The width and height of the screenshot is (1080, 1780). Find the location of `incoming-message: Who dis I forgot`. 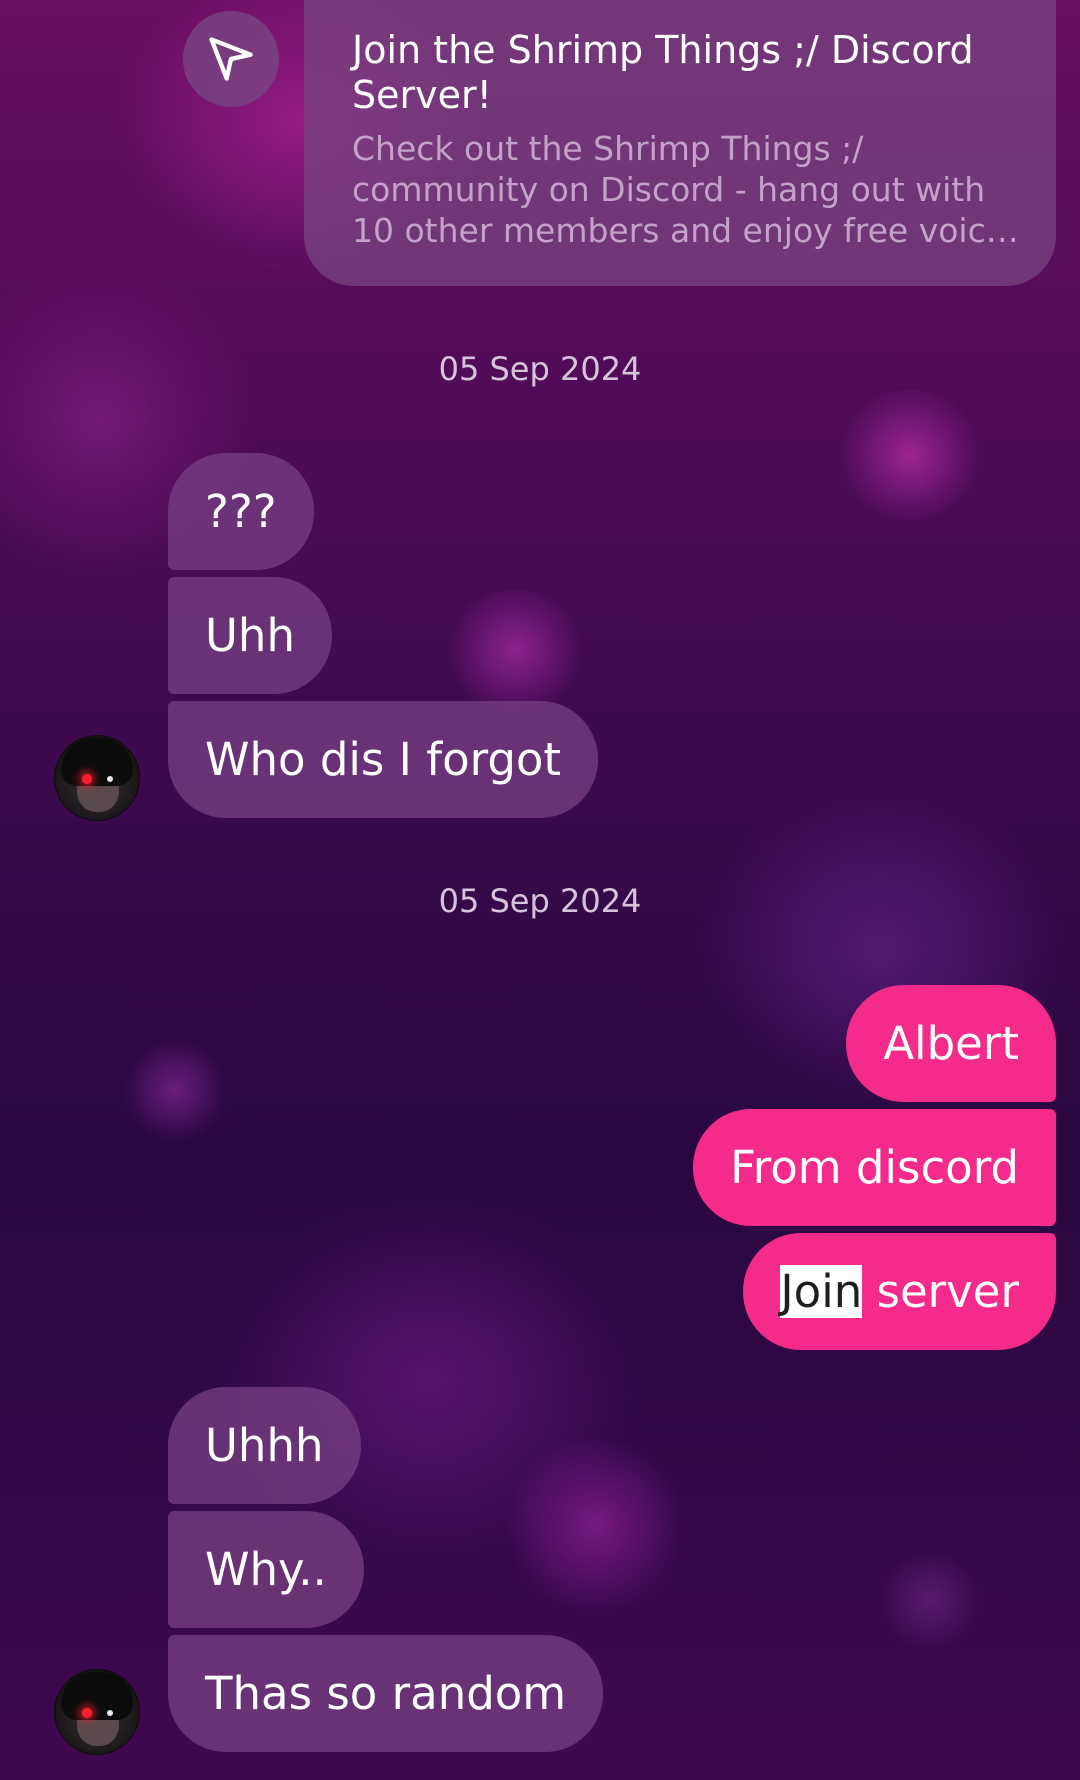

incoming-message: Who dis I forgot is located at coordinates (383, 759).